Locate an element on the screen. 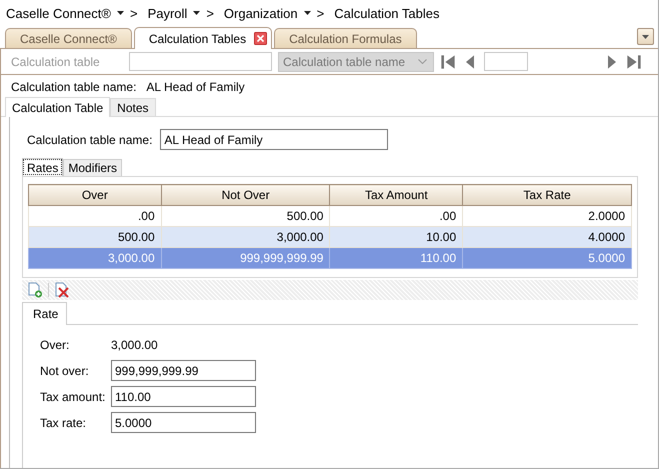 The image size is (659, 469). code-field is located at coordinates (200, 61).